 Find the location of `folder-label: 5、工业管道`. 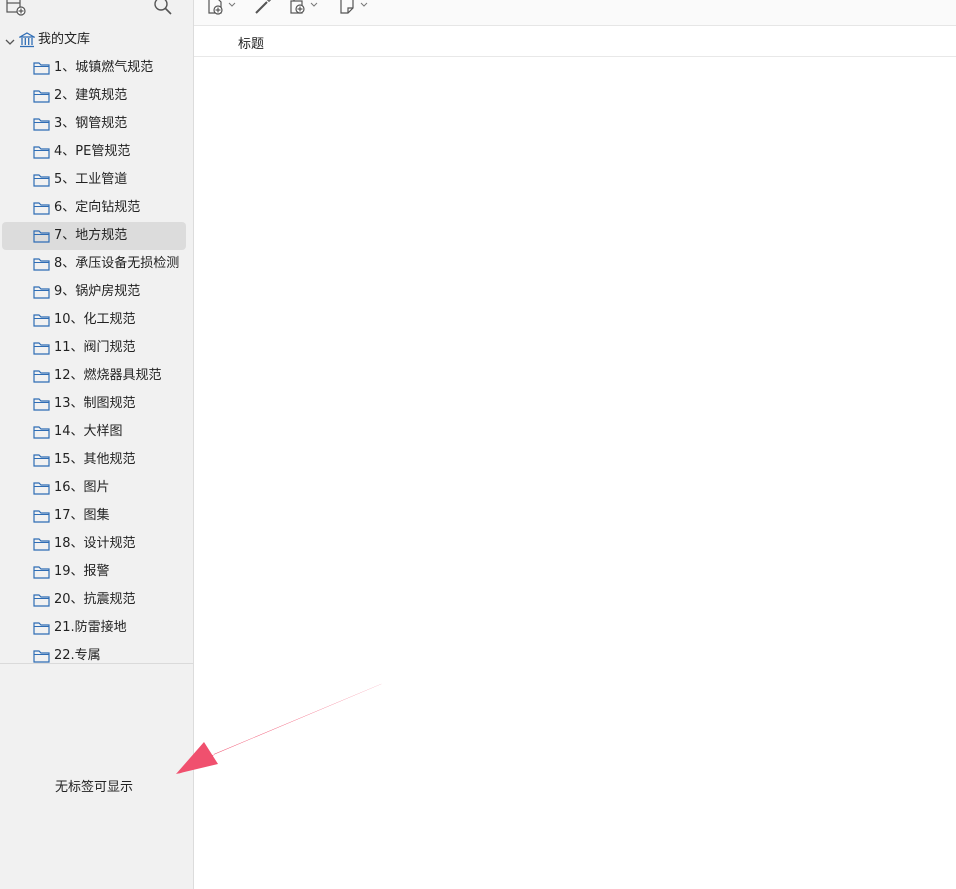

folder-label: 5、工业管道 is located at coordinates (91, 179).